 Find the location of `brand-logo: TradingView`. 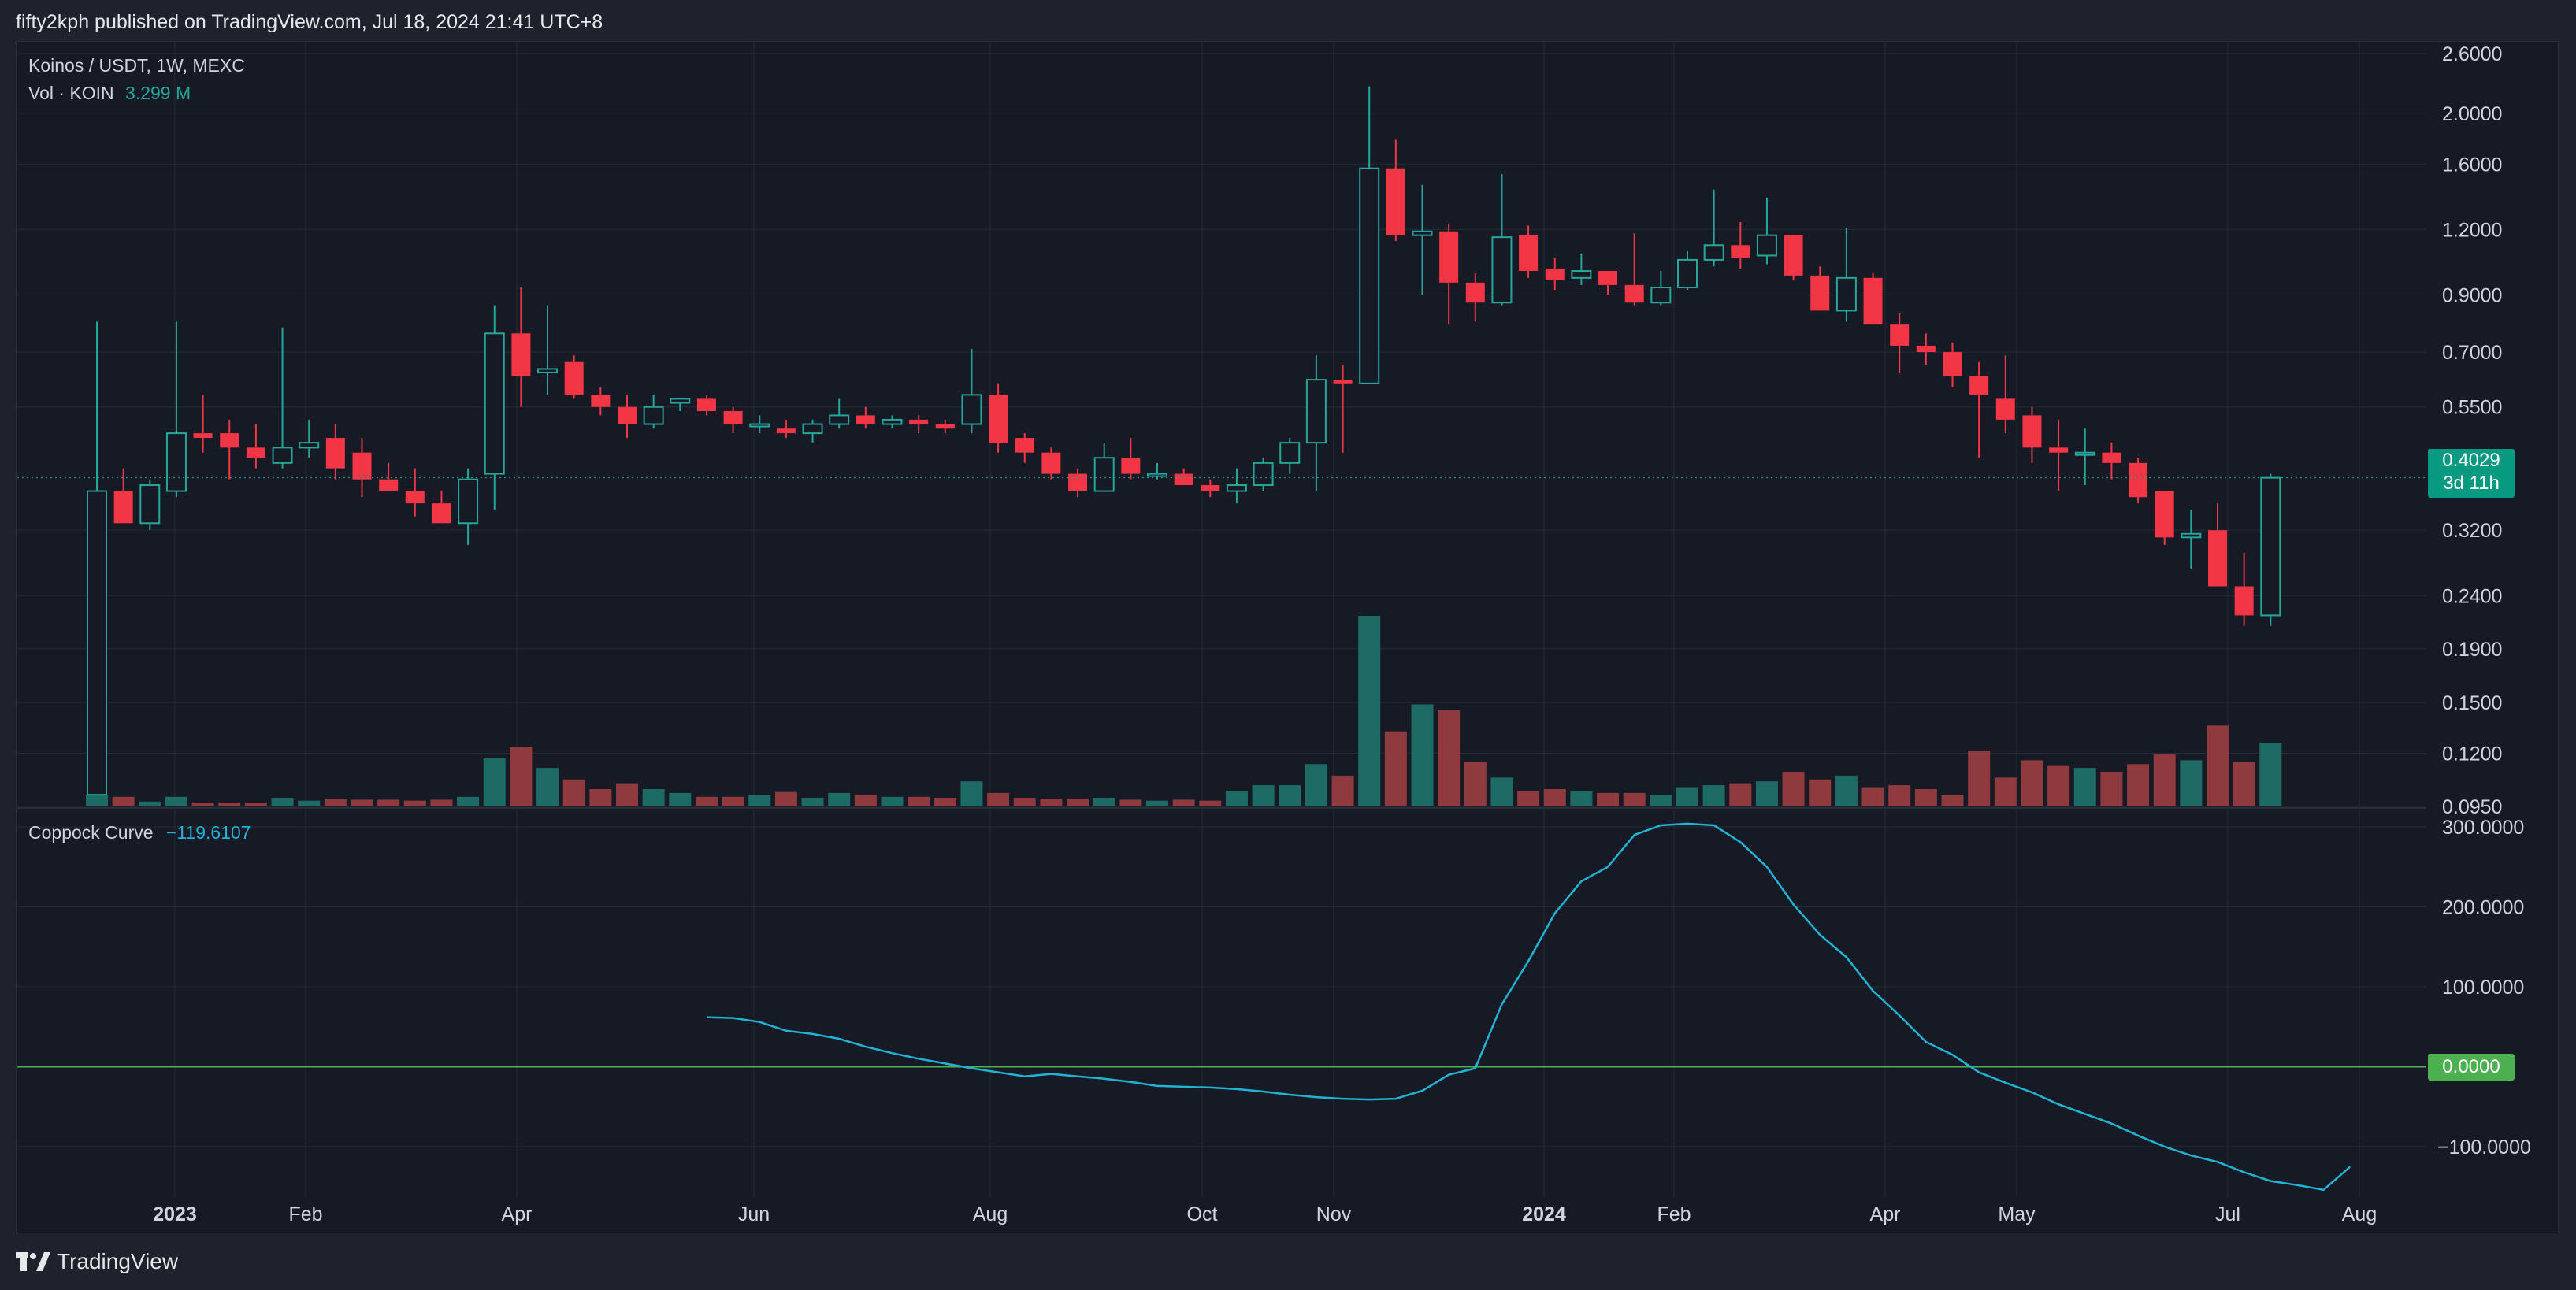

brand-logo: TradingView is located at coordinates (97, 1261).